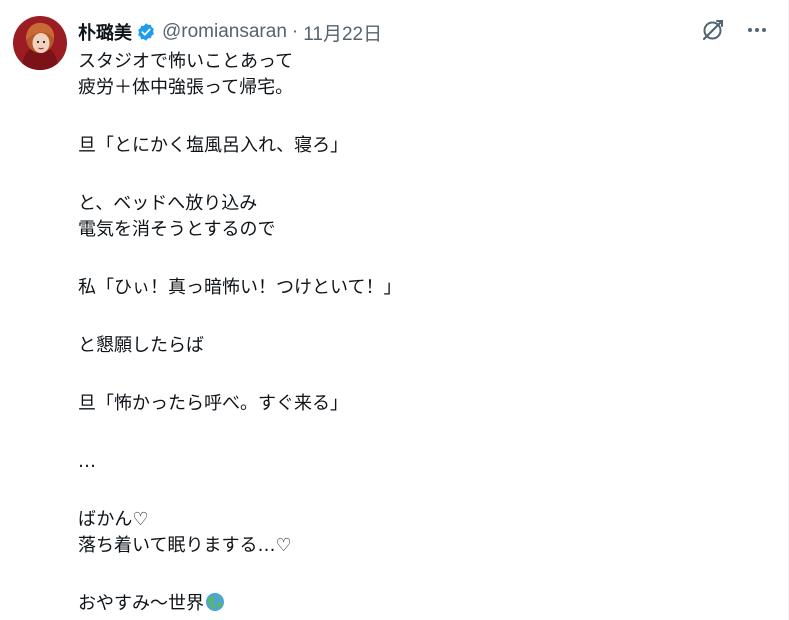 The width and height of the screenshot is (789, 620). I want to click on grok-icon, so click(713, 30).